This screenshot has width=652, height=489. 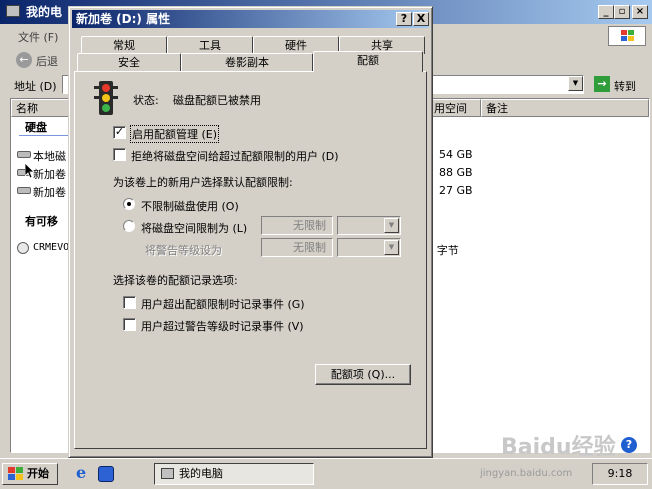 What do you see at coordinates (106, 98) in the screenshot?
I see `traffic-light-icon` at bounding box center [106, 98].